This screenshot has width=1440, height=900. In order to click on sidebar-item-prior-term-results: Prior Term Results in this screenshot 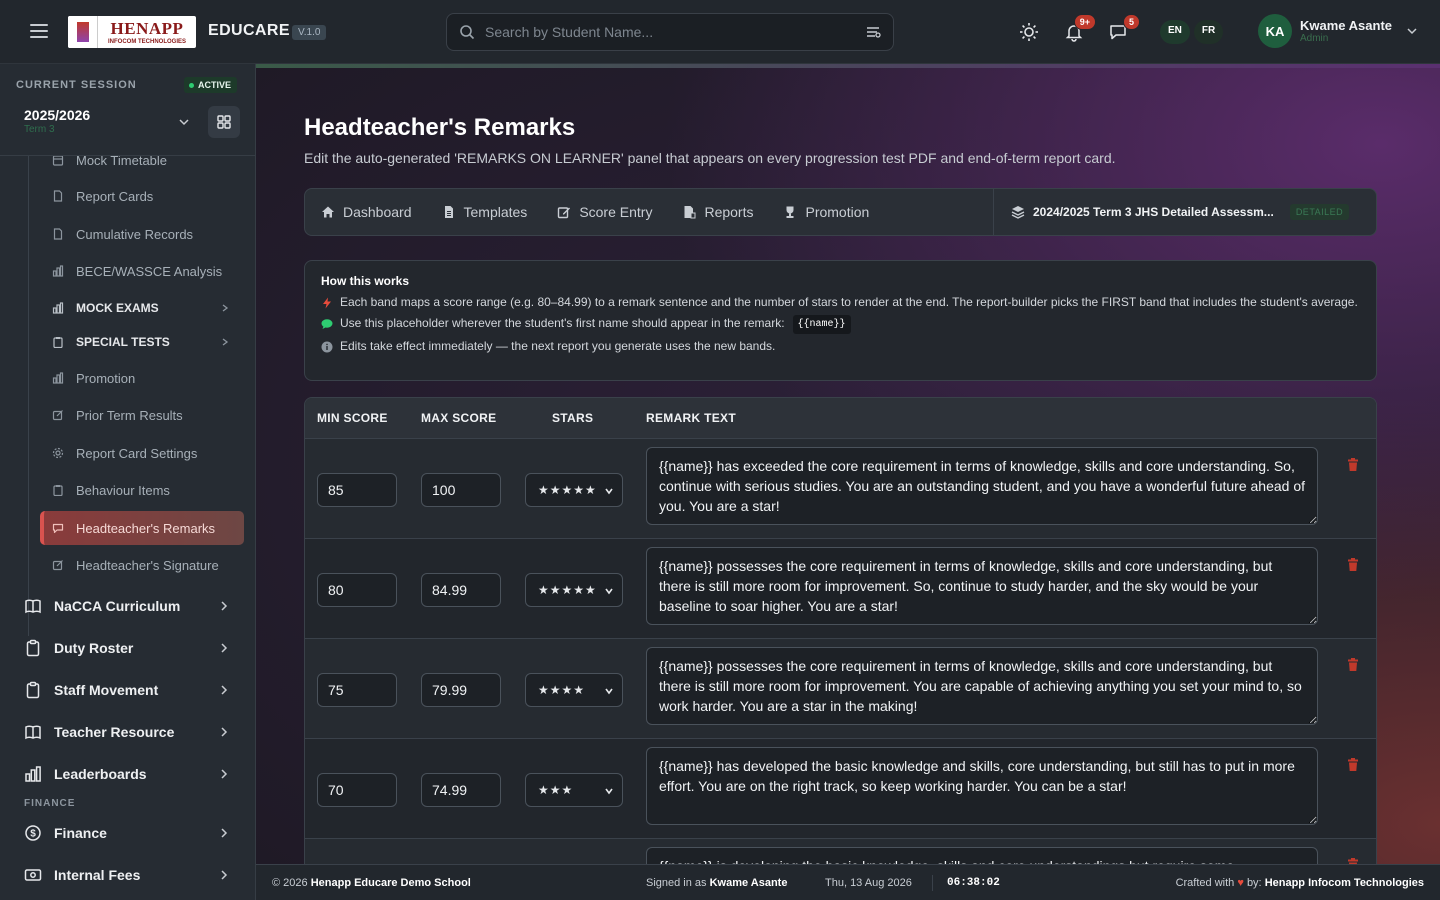, I will do `click(142, 415)`.